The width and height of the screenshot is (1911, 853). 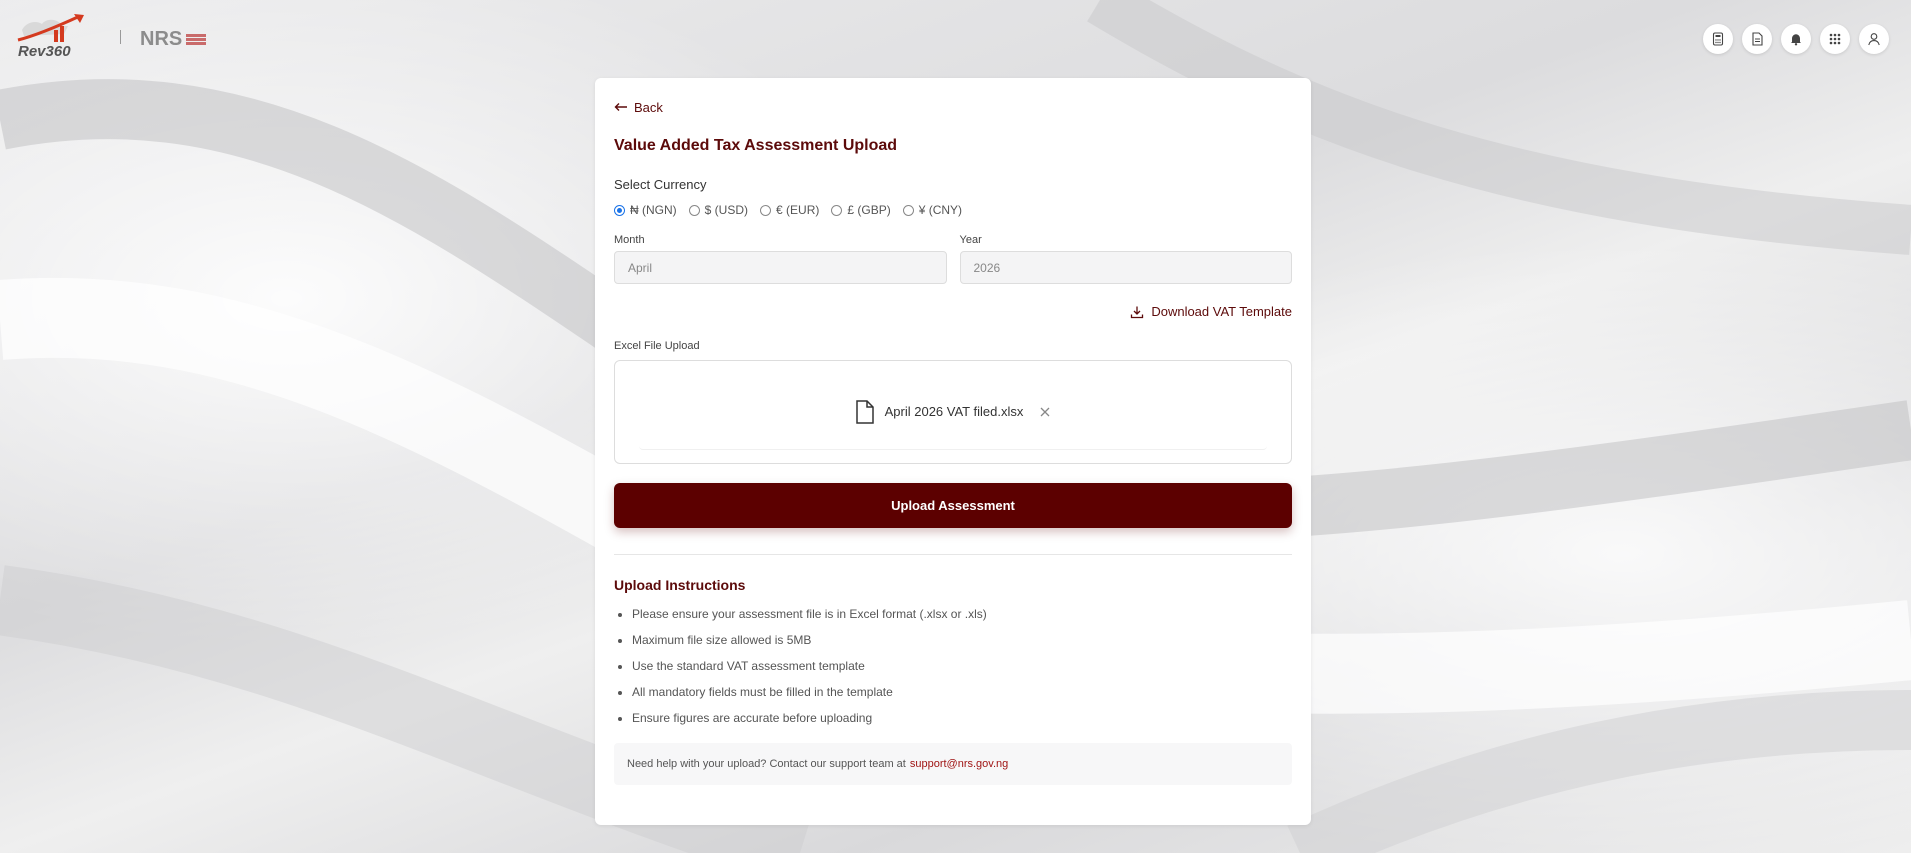 What do you see at coordinates (940, 210) in the screenshot?
I see `currency-option-label: ¥ (CNY)` at bounding box center [940, 210].